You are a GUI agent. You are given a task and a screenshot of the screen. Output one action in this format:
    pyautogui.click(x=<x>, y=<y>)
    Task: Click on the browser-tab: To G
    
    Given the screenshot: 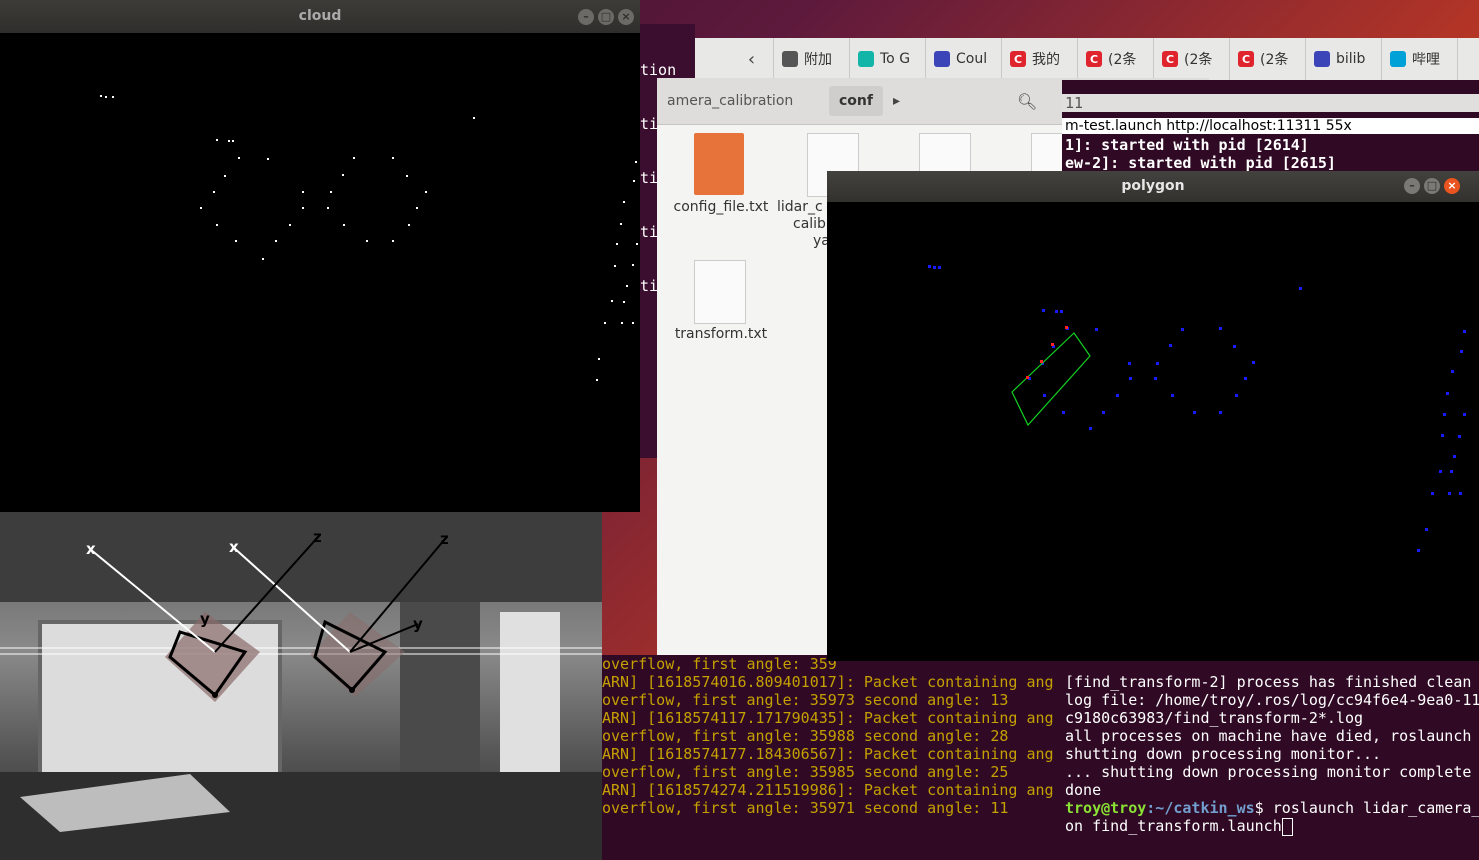 What is the action you would take?
    pyautogui.click(x=888, y=59)
    